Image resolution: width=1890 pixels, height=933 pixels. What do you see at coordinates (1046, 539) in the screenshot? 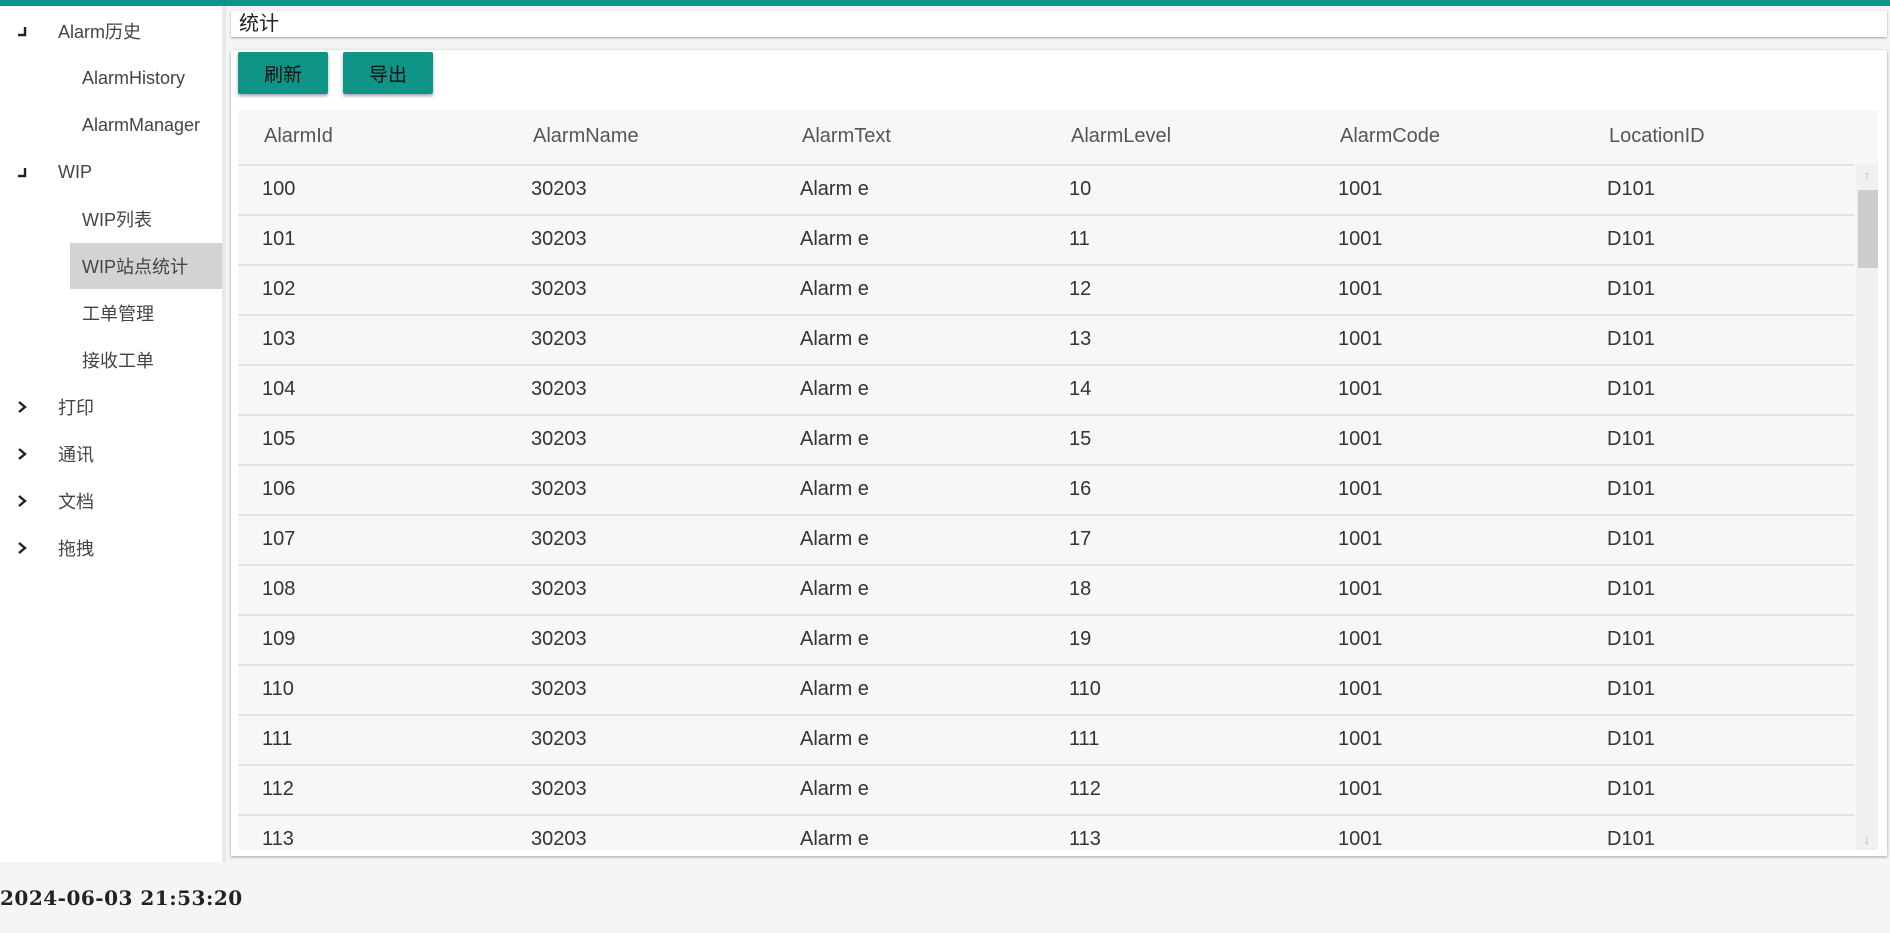
I see `table-row: 107 30203 Alarm e 17 1001 D101` at bounding box center [1046, 539].